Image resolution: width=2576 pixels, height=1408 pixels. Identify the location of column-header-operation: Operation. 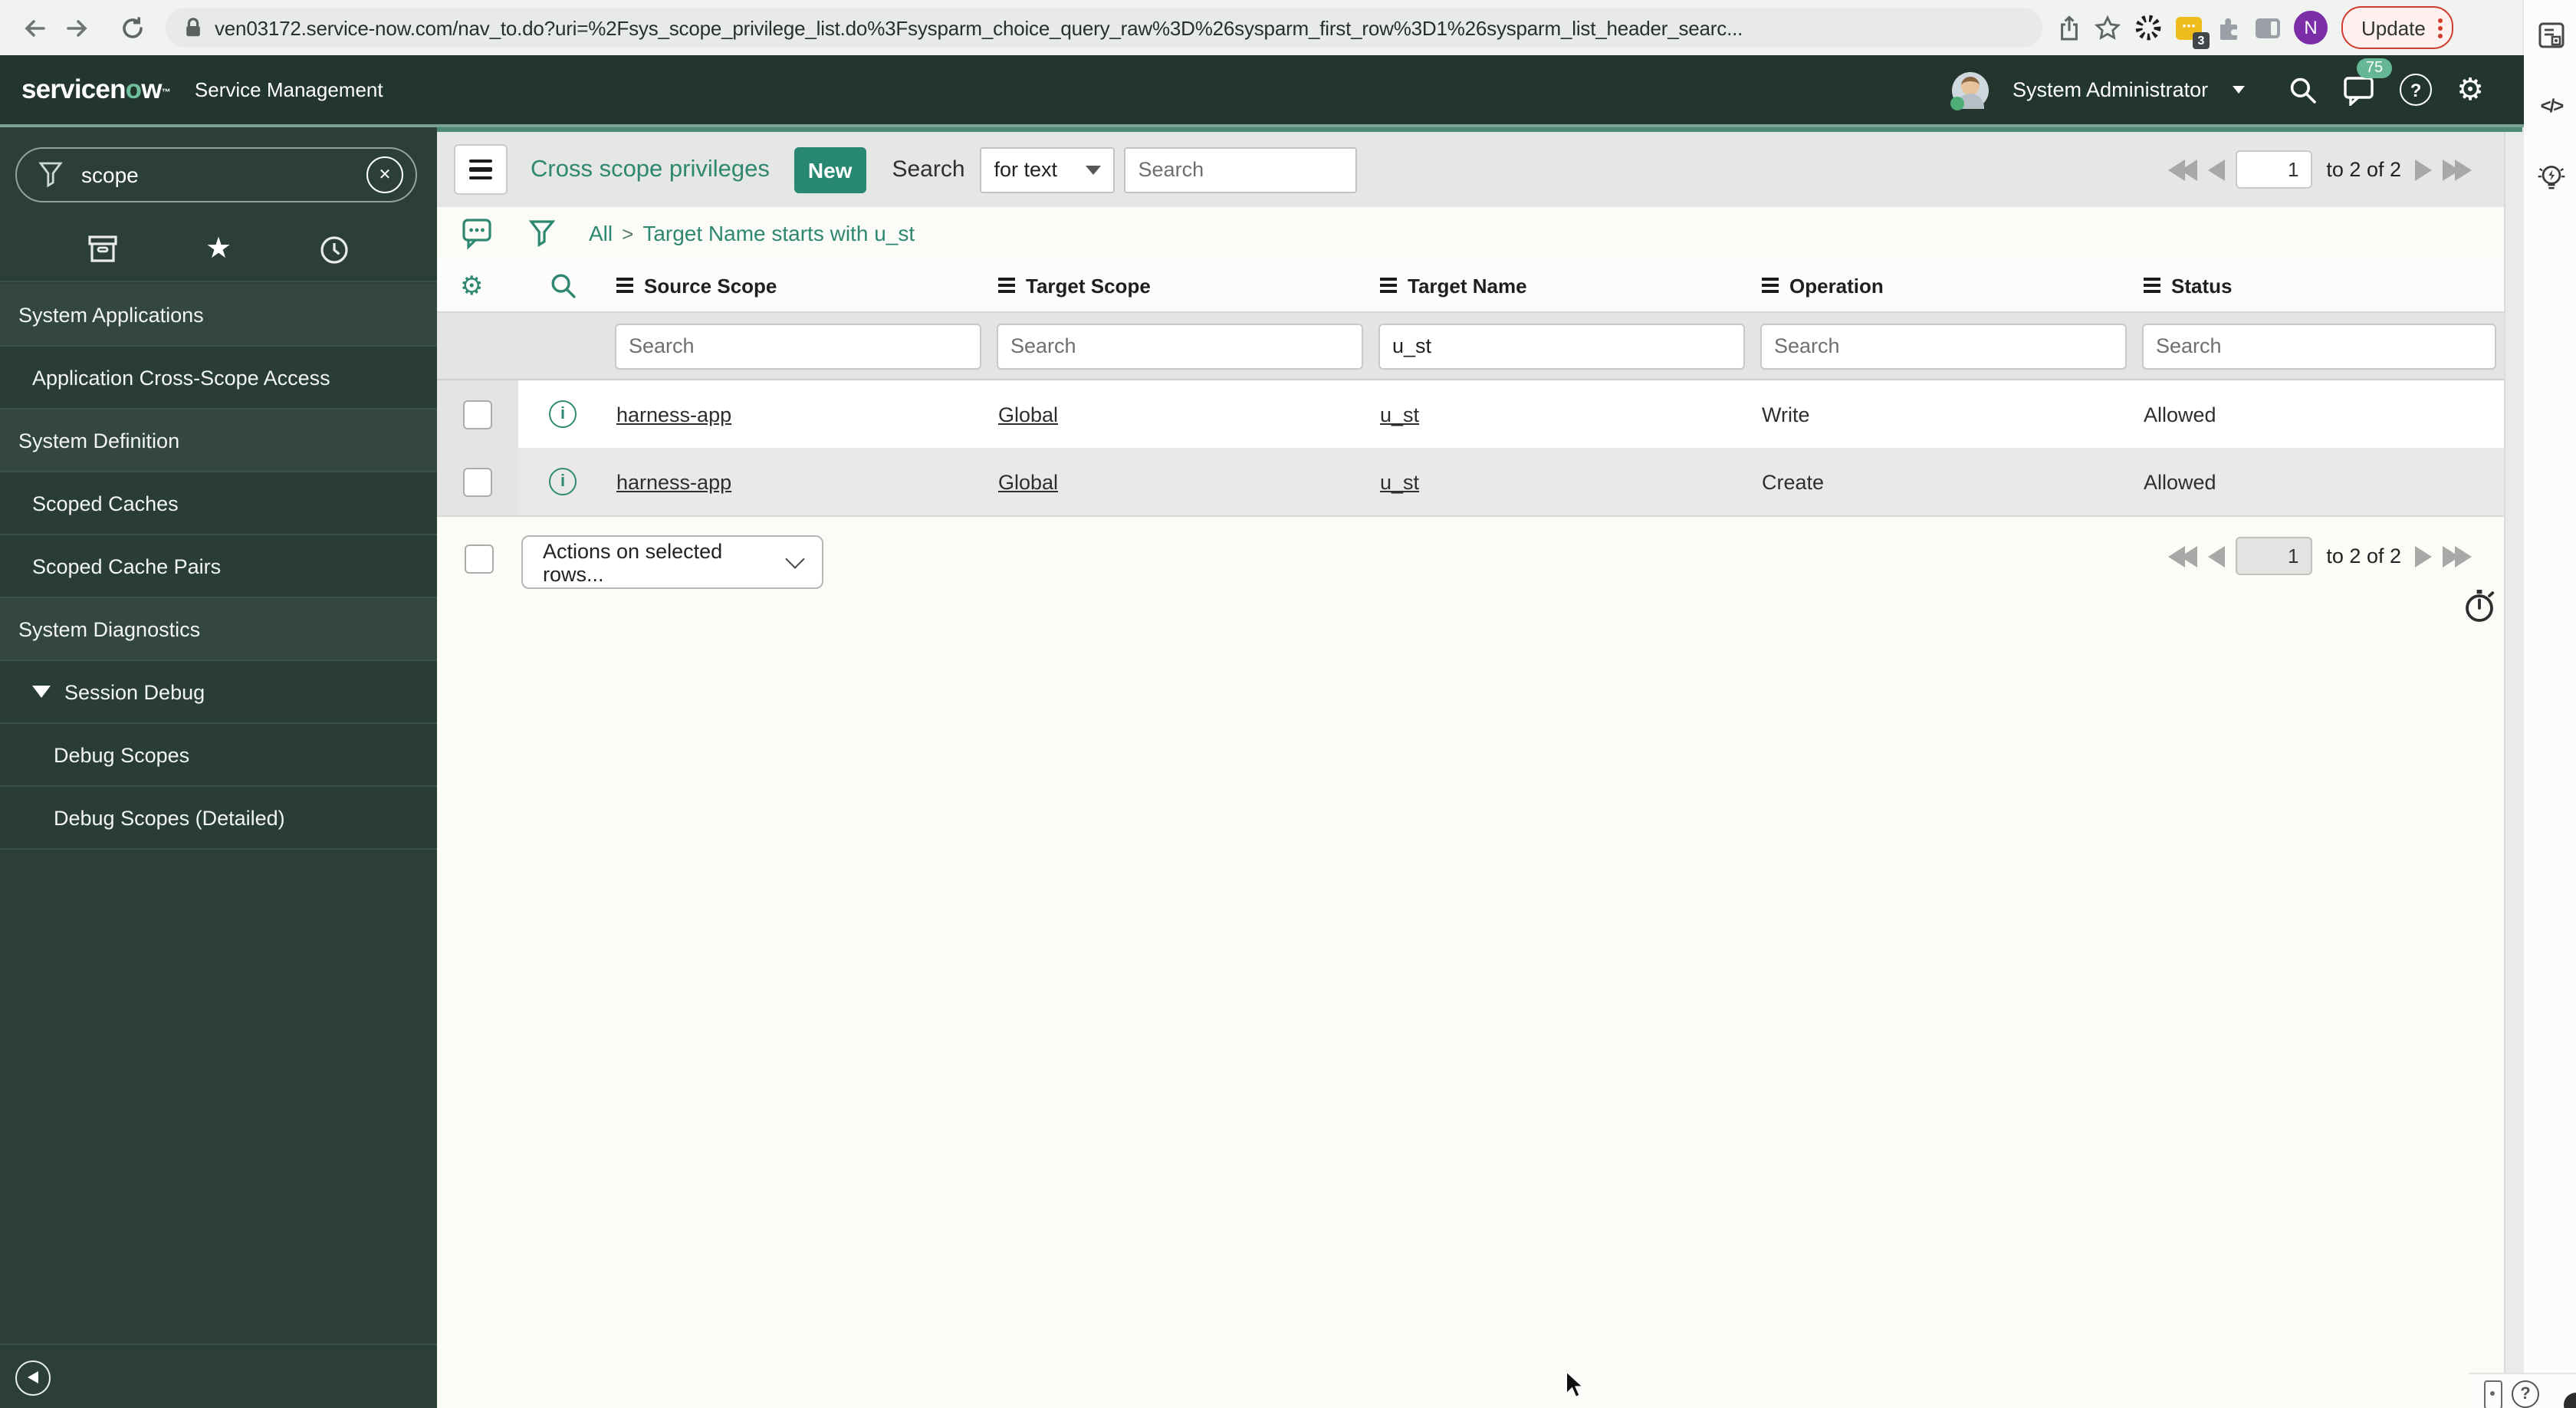
(1944, 285).